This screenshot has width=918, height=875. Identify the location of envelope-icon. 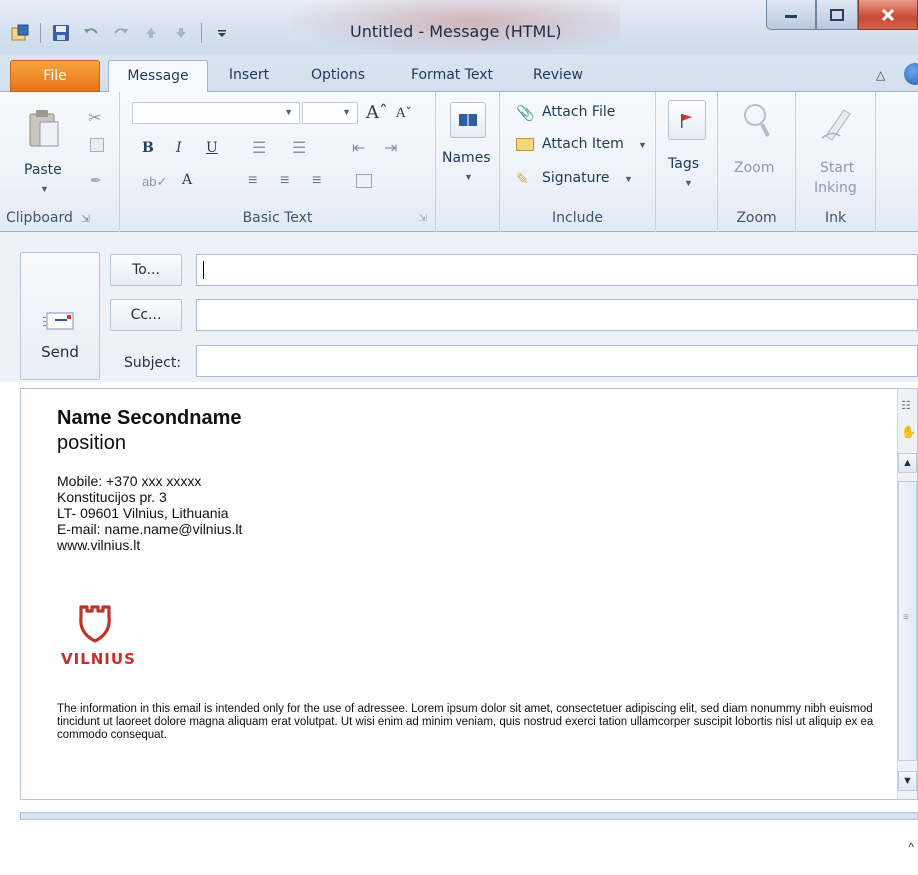
(525, 144).